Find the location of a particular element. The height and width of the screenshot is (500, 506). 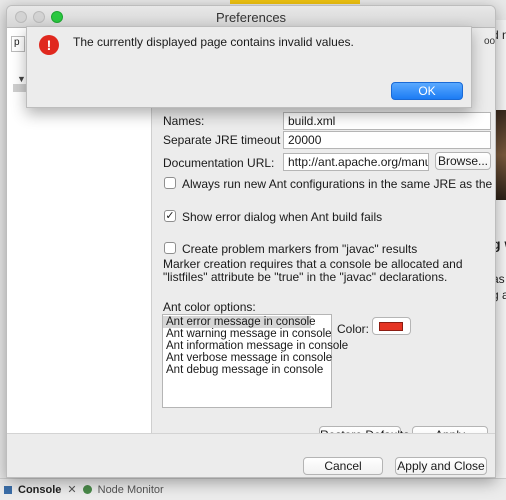

node-monitor-tab: Node Monitor is located at coordinates (131, 490).